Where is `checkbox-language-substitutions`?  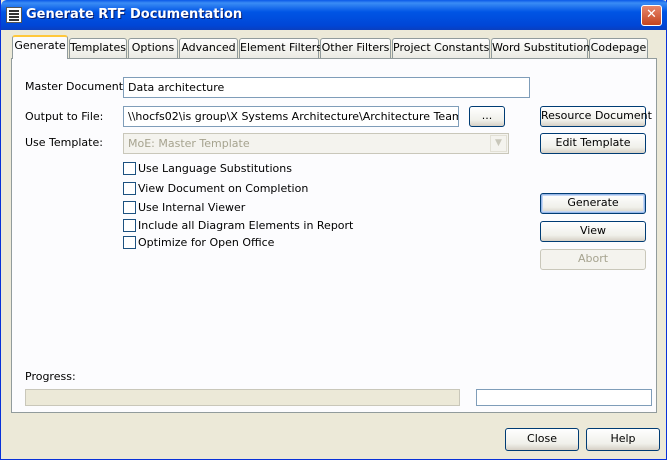
checkbox-language-substitutions is located at coordinates (129, 168).